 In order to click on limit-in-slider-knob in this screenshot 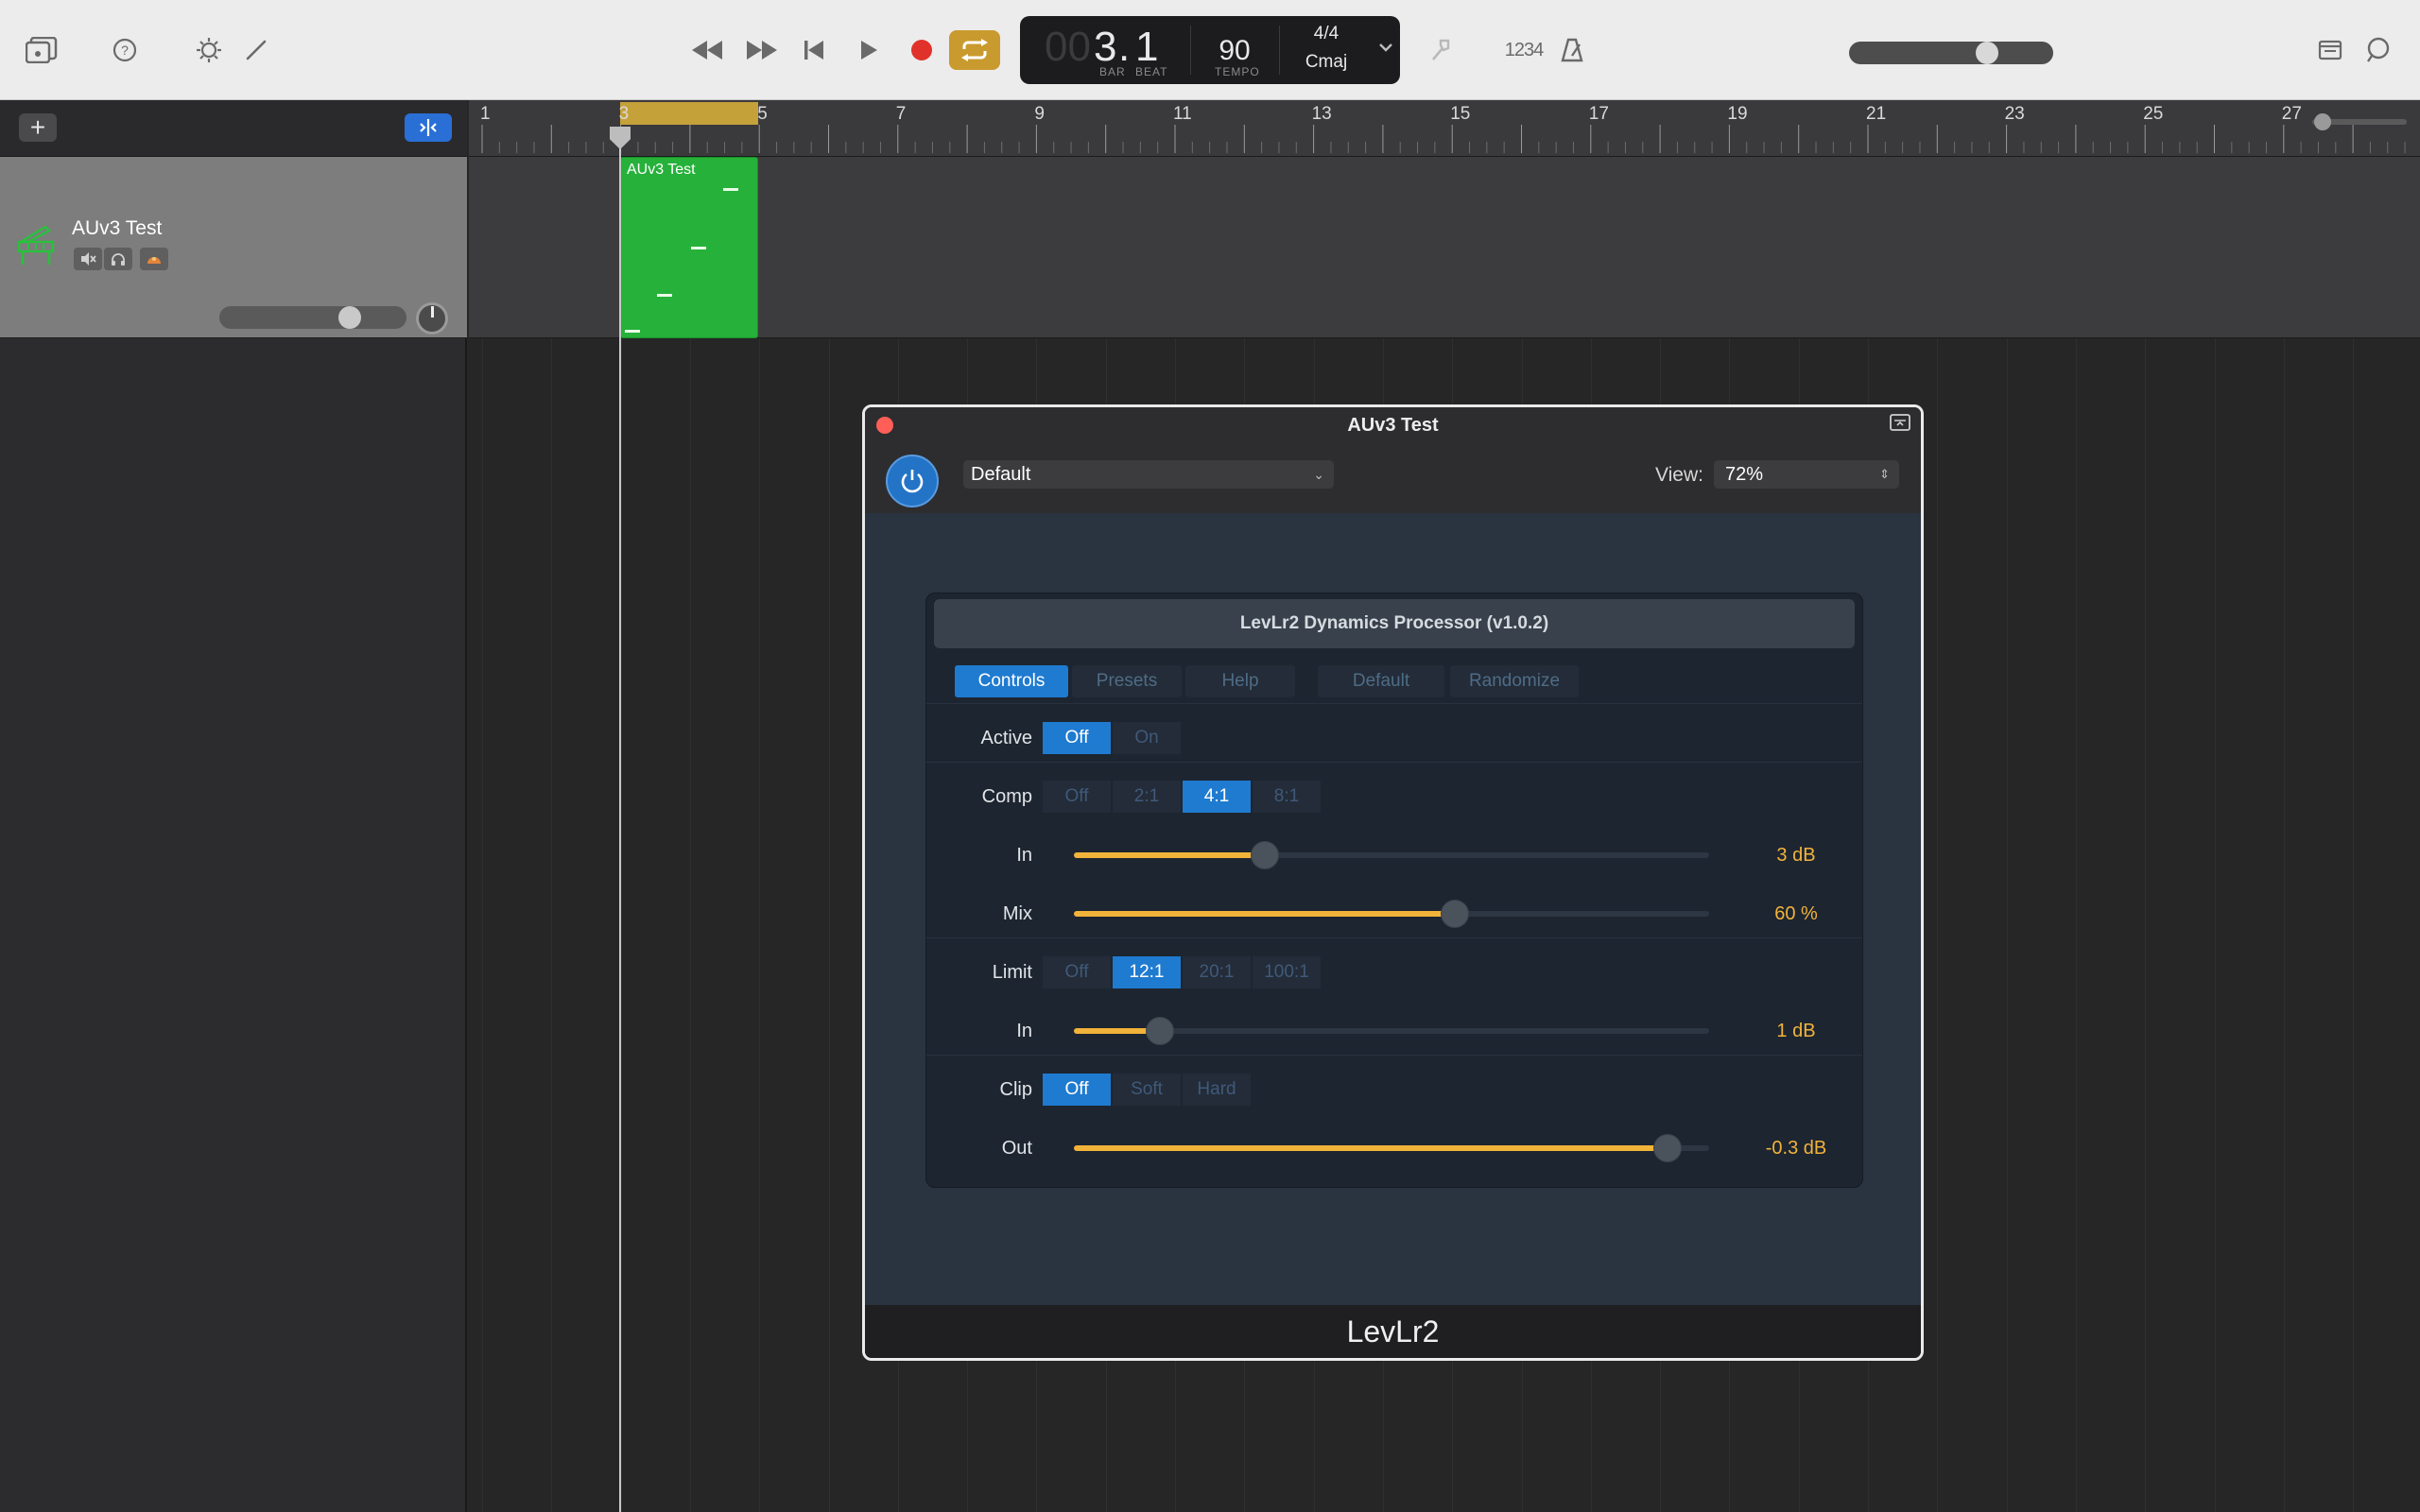, I will do `click(1160, 1031)`.